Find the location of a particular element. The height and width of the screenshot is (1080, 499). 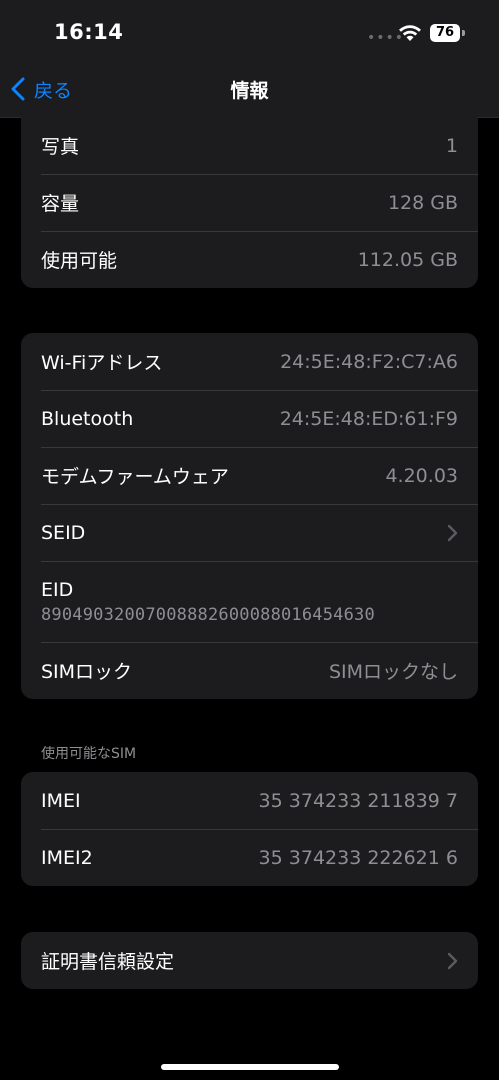

photos-value: 1 is located at coordinates (451, 145).